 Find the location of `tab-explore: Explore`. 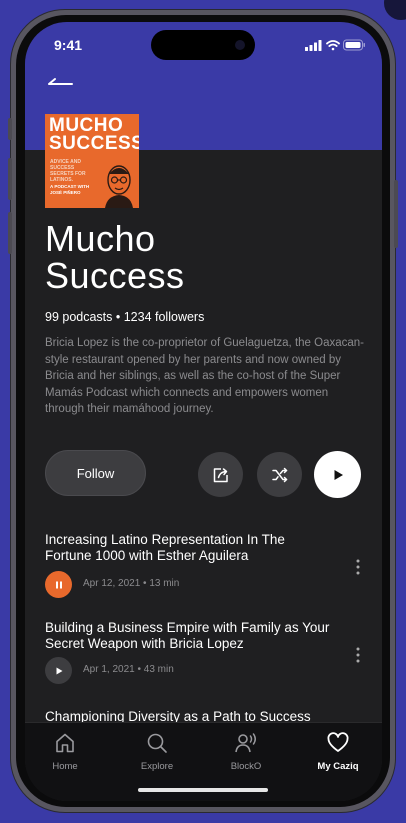

tab-explore: Explore is located at coordinates (157, 751).